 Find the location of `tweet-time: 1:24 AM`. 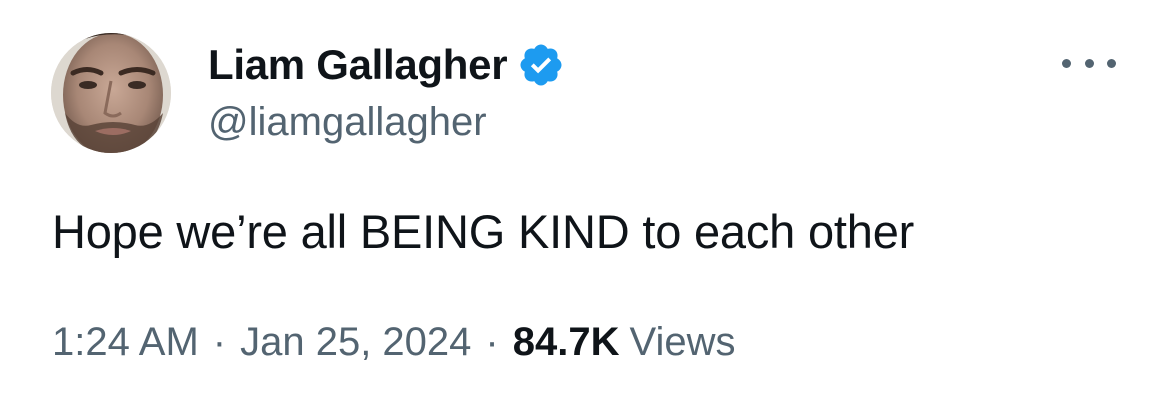

tweet-time: 1:24 AM is located at coordinates (125, 342).